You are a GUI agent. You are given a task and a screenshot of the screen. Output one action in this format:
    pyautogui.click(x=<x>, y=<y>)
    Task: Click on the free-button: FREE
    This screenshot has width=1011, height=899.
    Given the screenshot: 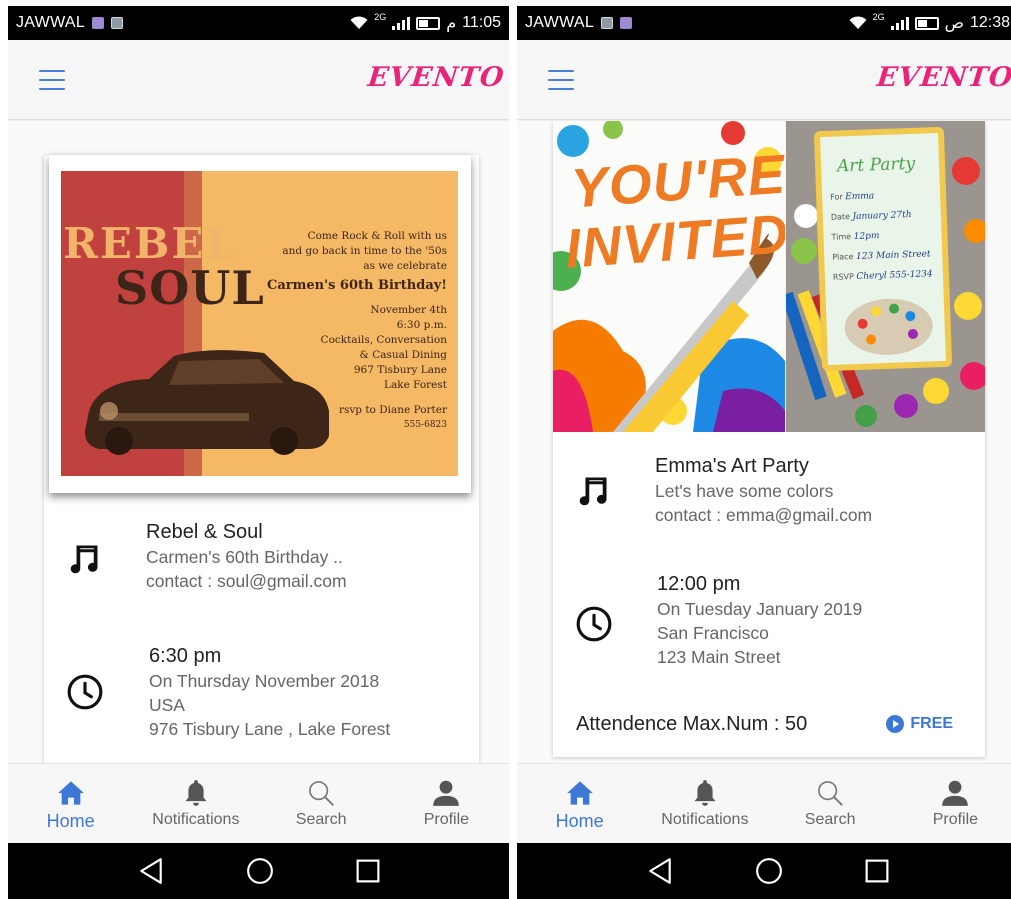 What is the action you would take?
    pyautogui.click(x=919, y=724)
    